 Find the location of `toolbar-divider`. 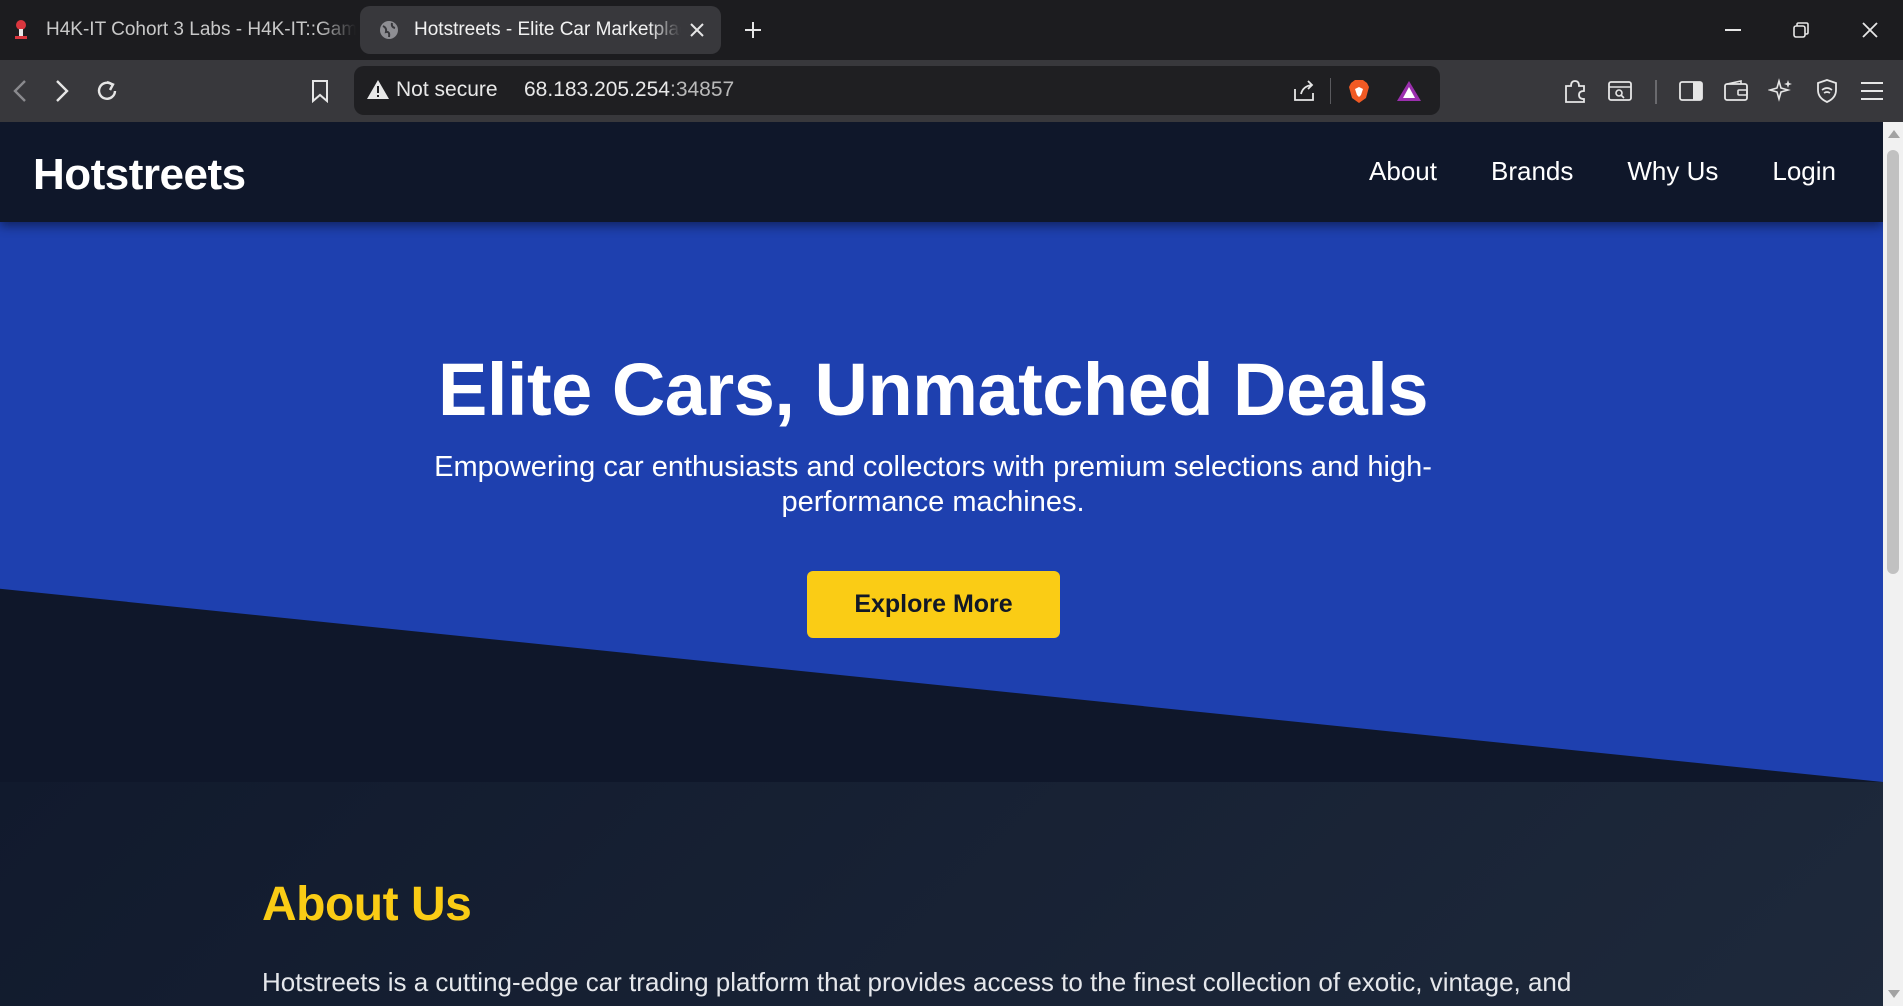

toolbar-divider is located at coordinates (1656, 92).